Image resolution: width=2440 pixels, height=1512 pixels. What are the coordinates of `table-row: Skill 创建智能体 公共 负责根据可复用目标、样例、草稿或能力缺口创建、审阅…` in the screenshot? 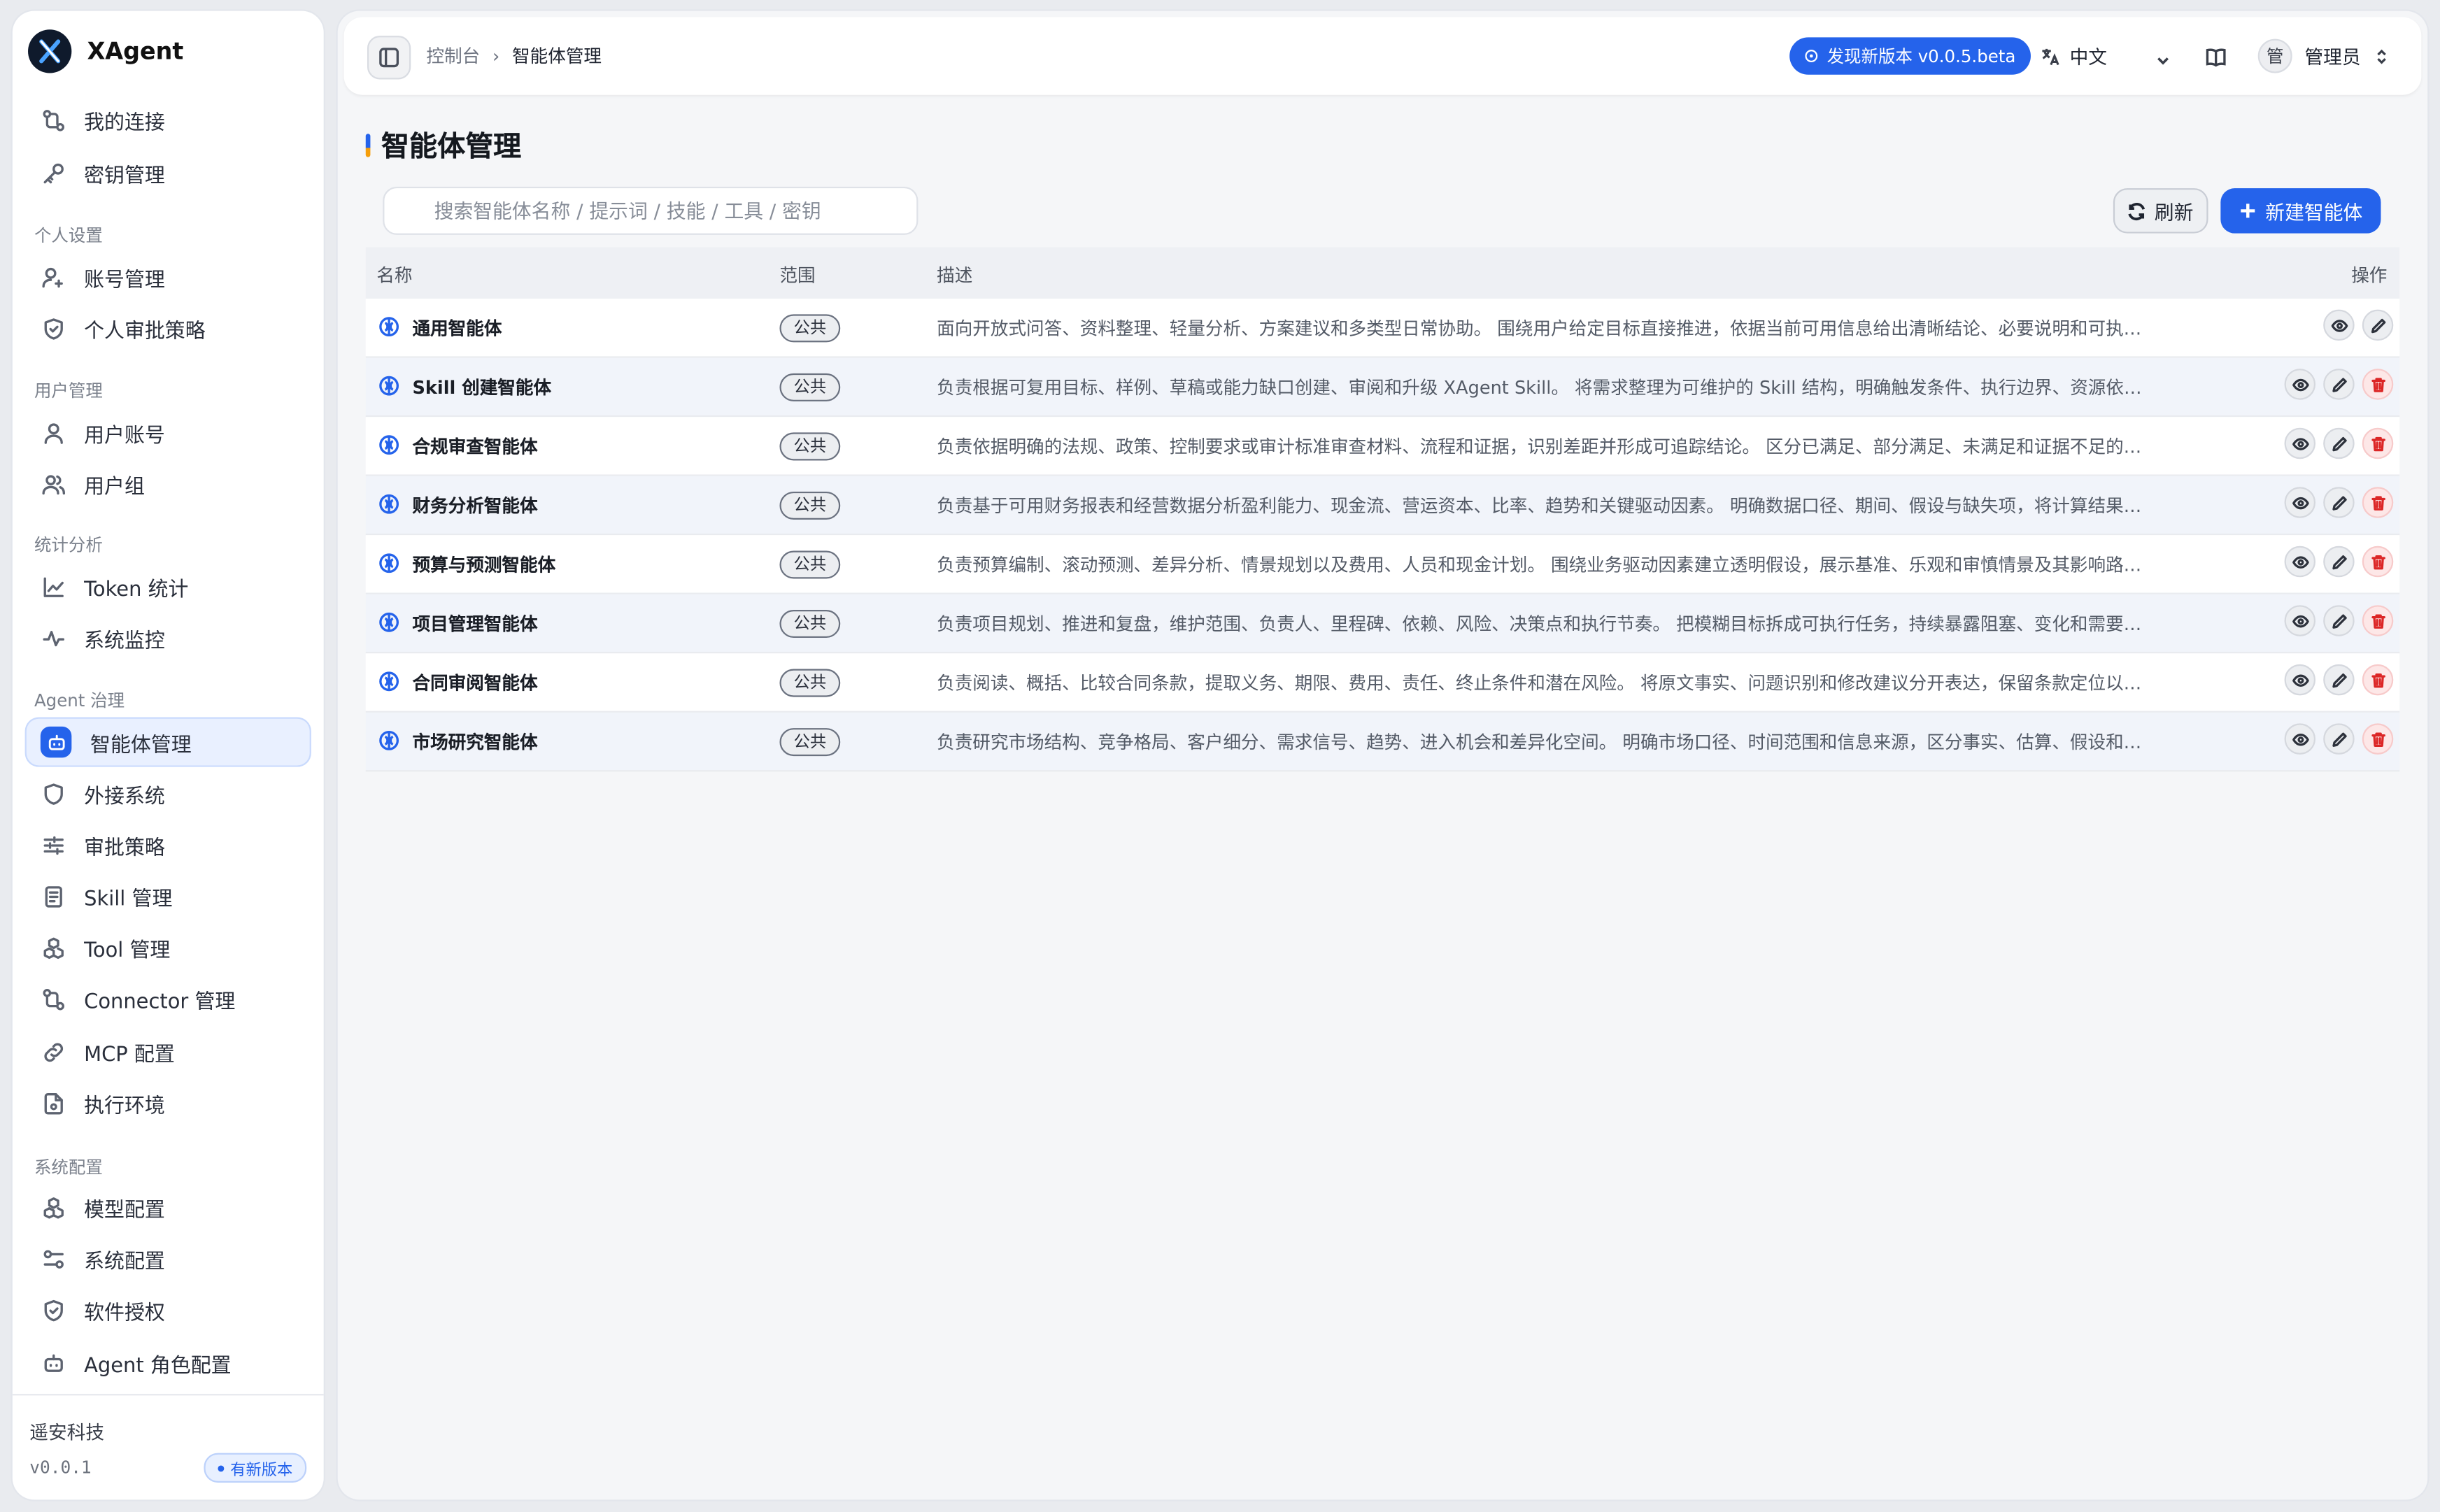 It's located at (1382, 387).